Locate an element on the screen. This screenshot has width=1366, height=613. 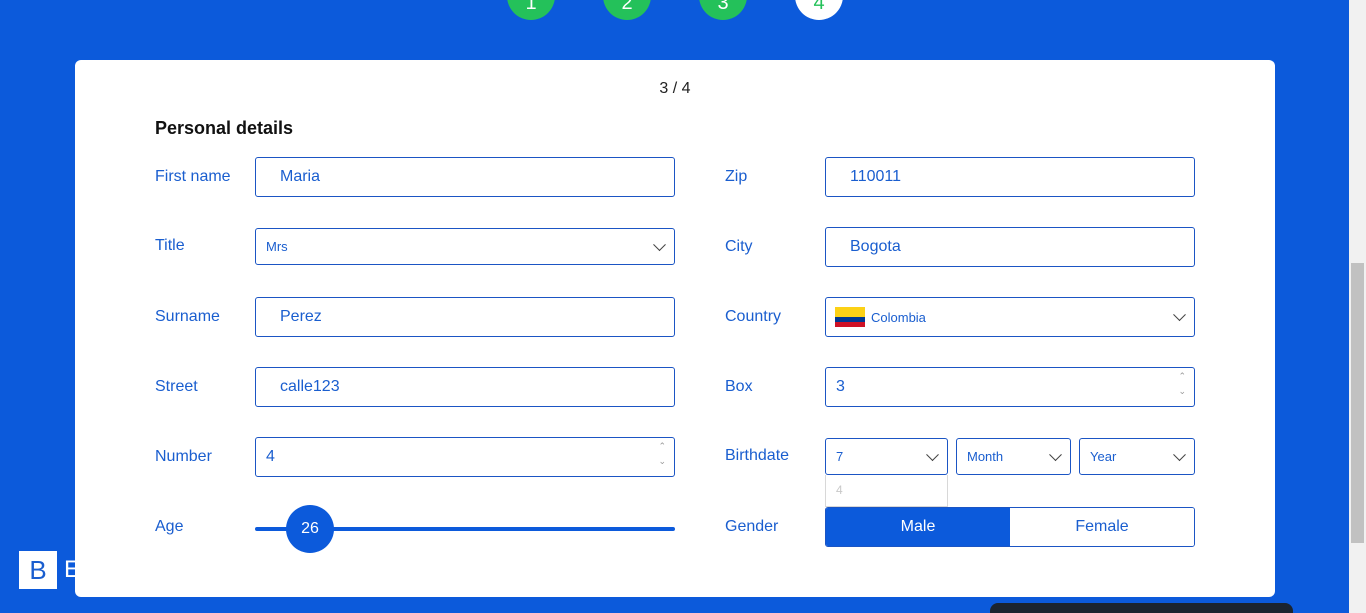
step-1-indicator: 1 is located at coordinates (531, 10).